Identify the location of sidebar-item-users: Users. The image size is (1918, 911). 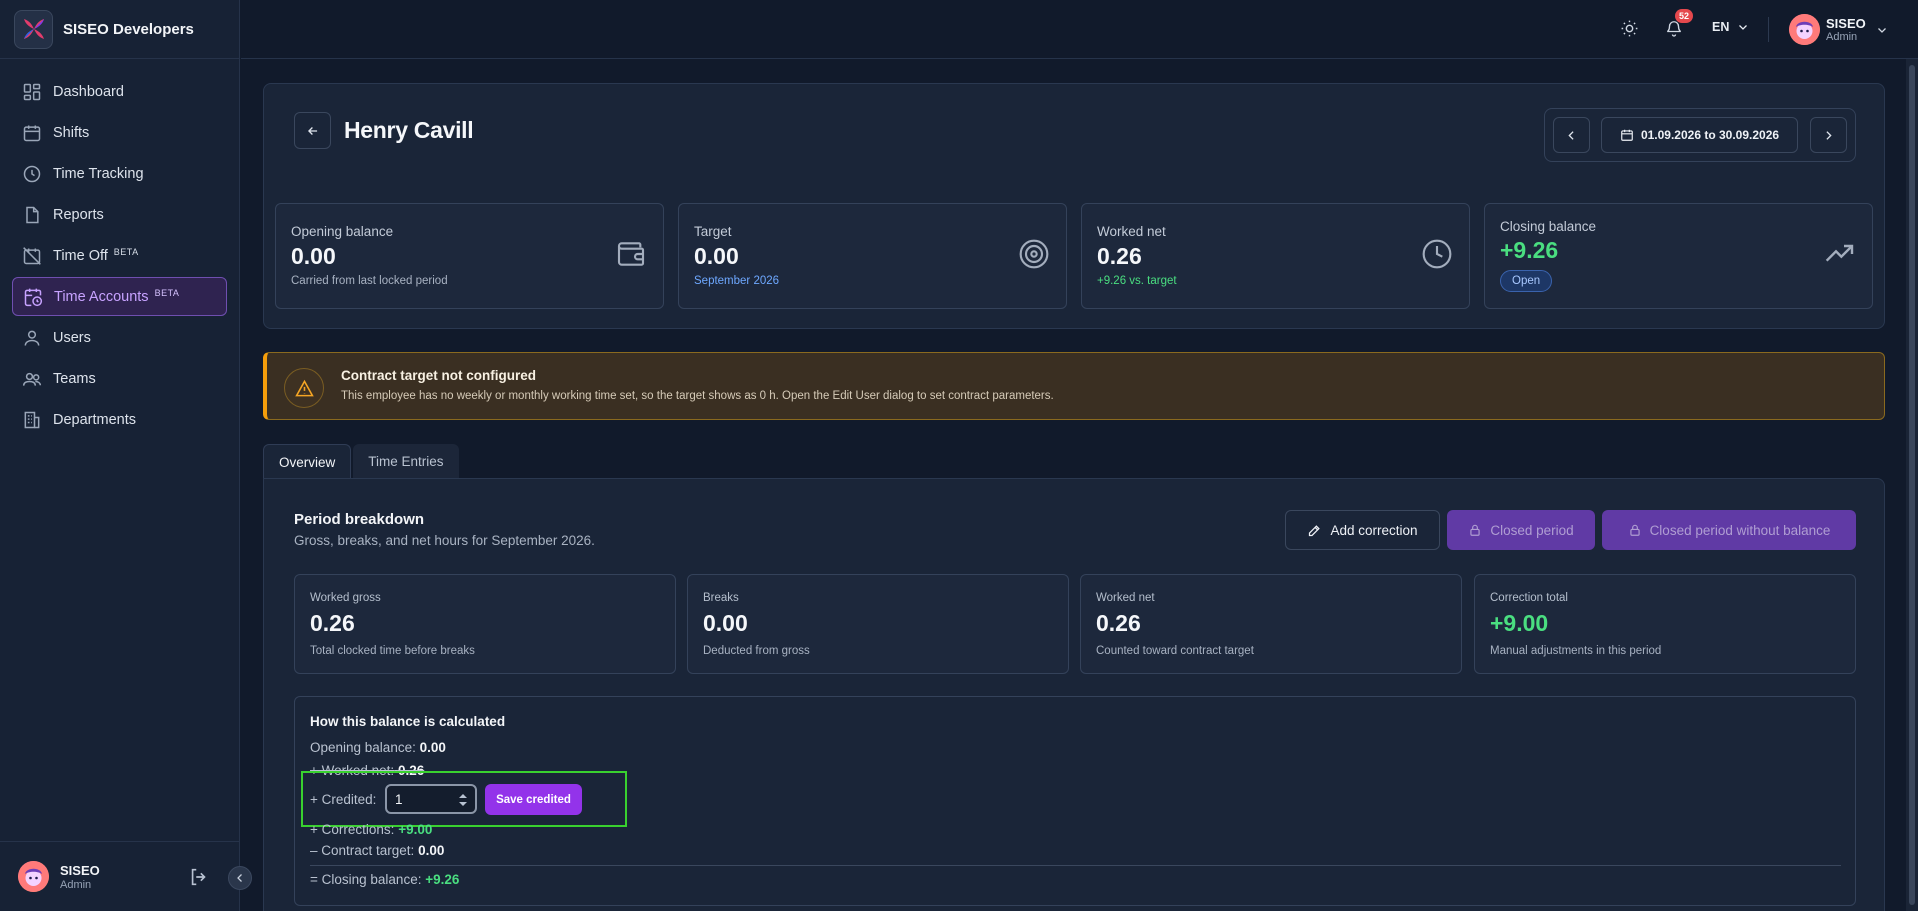
(119, 337).